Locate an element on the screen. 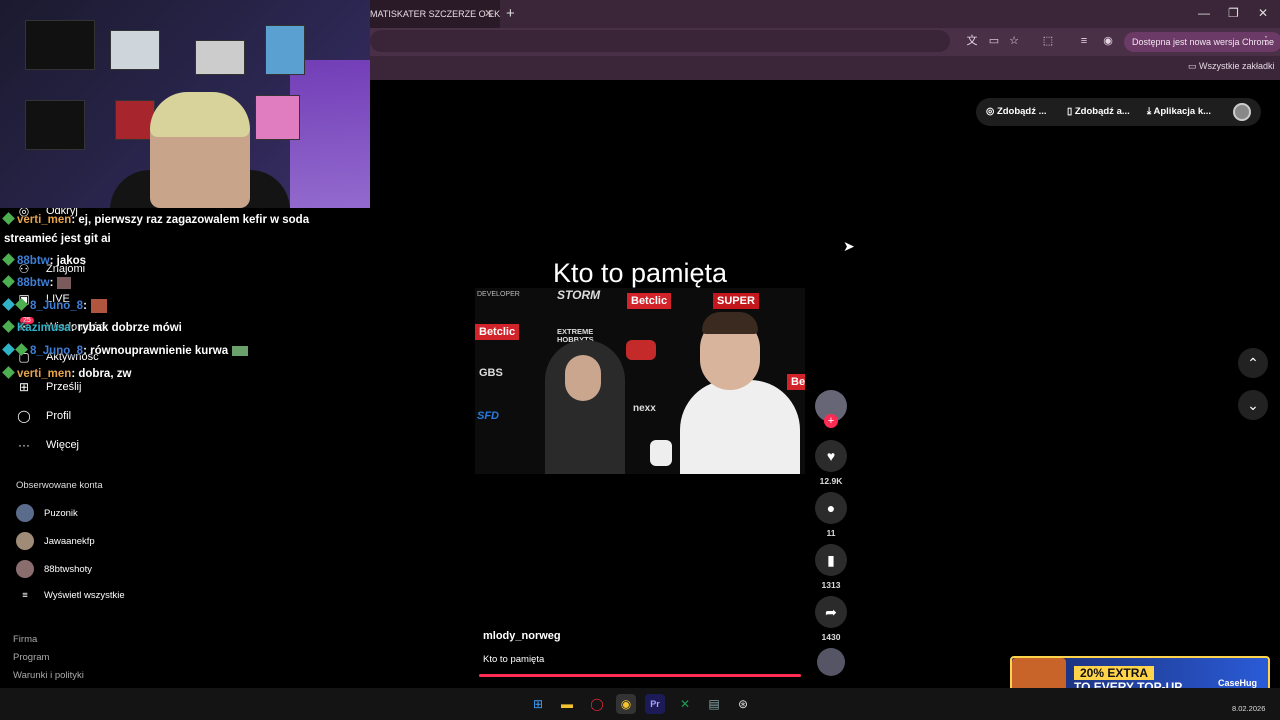 This screenshot has width=1280, height=720. chat-message: 8_Juno_8: równouprawnienie kurwa is located at coordinates (125, 350).